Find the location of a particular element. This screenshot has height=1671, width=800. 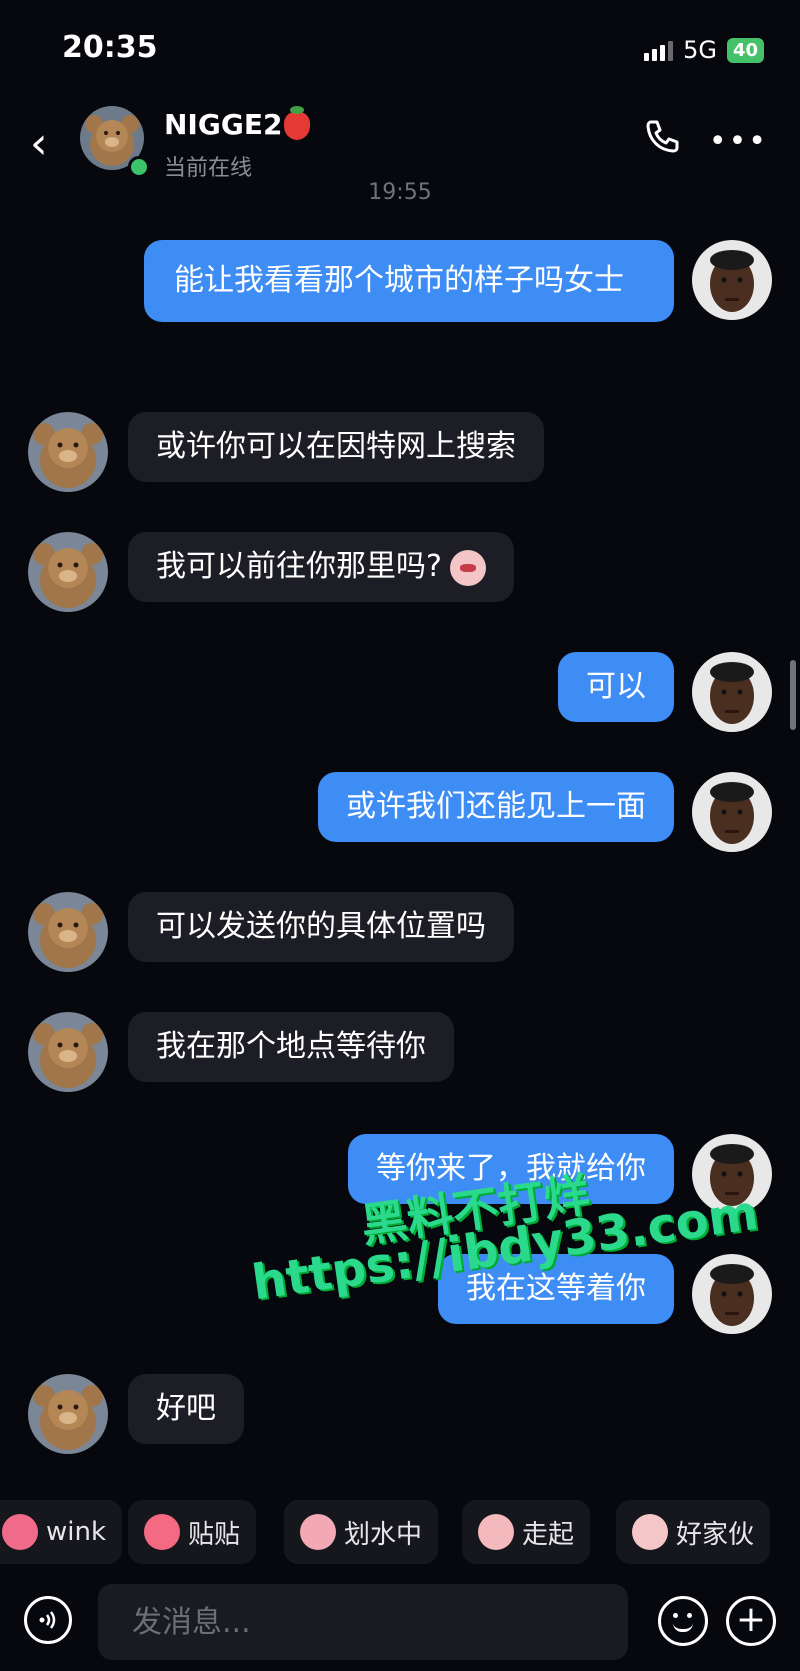

quick-sticker-wink: wink is located at coordinates (61, 1532).